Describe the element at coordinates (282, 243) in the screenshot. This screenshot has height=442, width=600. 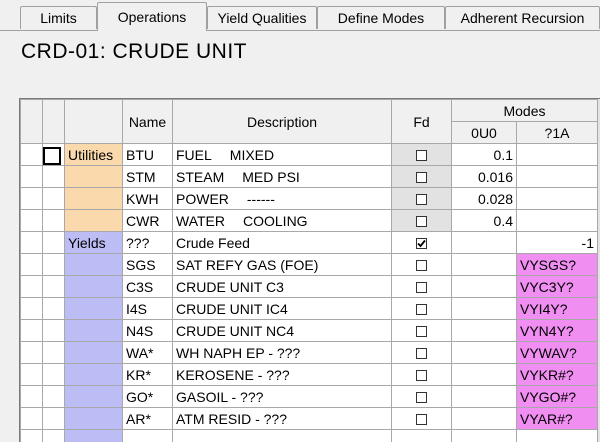
I see `description-cell: Crude Feed` at that location.